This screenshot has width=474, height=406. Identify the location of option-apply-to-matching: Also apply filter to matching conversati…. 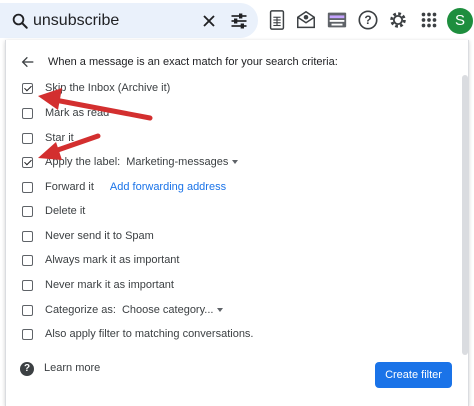
(138, 334).